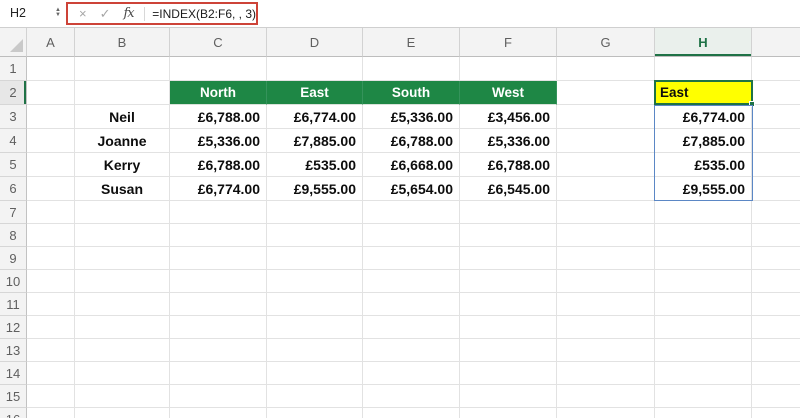  I want to click on row-header-16: 16, so click(13, 413).